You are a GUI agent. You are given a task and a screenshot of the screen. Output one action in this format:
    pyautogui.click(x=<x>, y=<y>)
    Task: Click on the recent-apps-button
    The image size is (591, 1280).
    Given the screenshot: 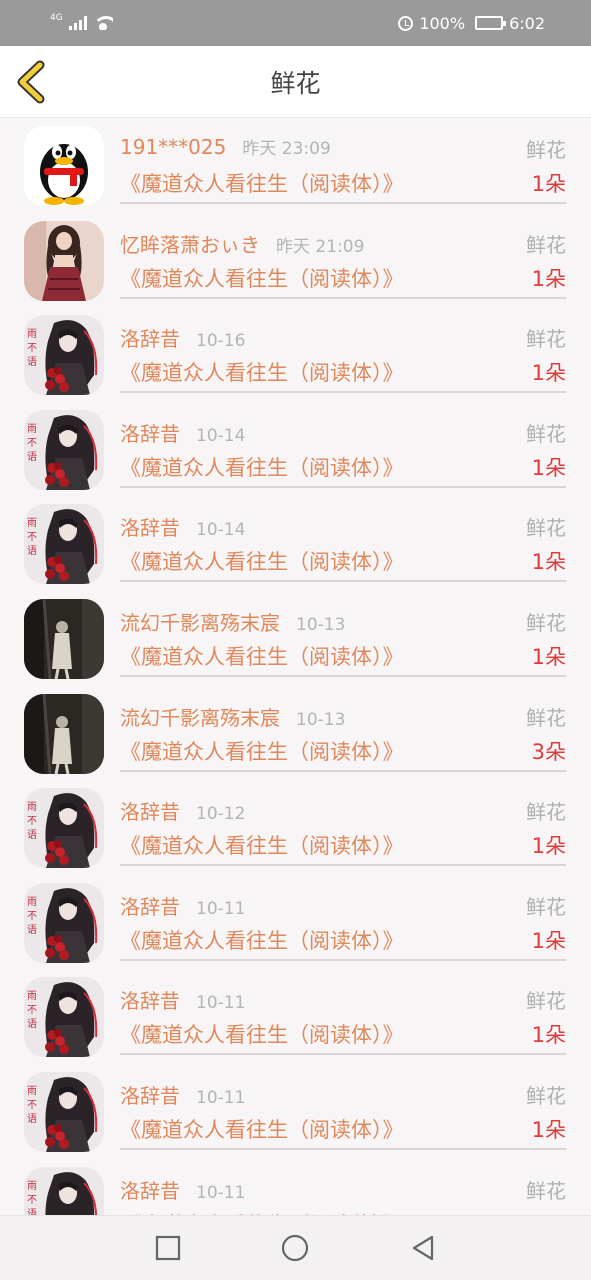 What is the action you would take?
    pyautogui.click(x=168, y=1248)
    